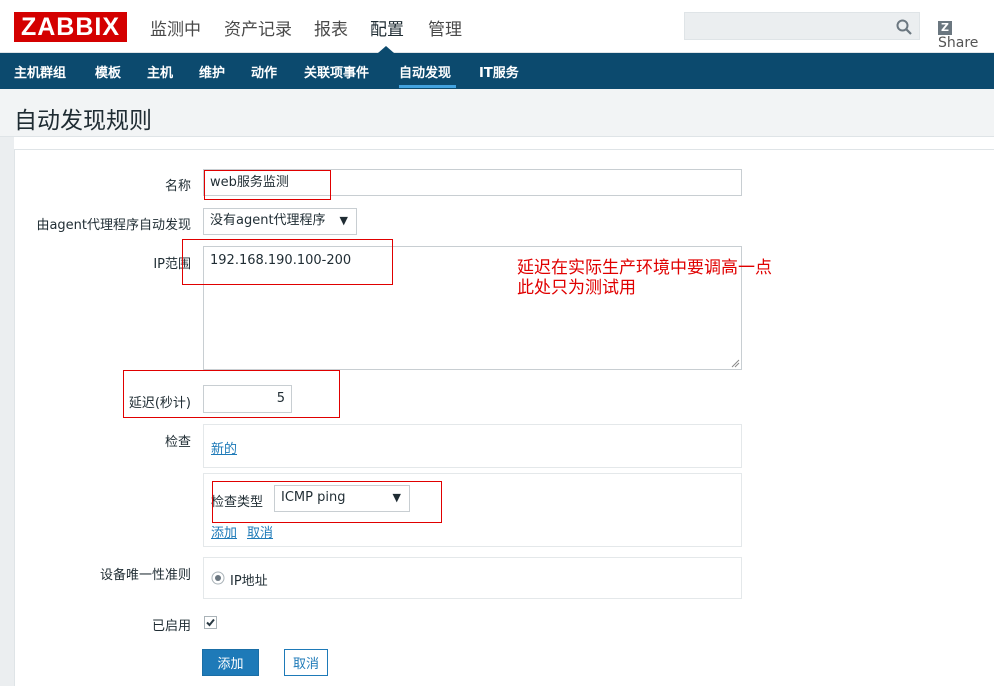 This screenshot has height=686, width=994. What do you see at coordinates (260, 531) in the screenshot?
I see `cancel-check-link: 取消` at bounding box center [260, 531].